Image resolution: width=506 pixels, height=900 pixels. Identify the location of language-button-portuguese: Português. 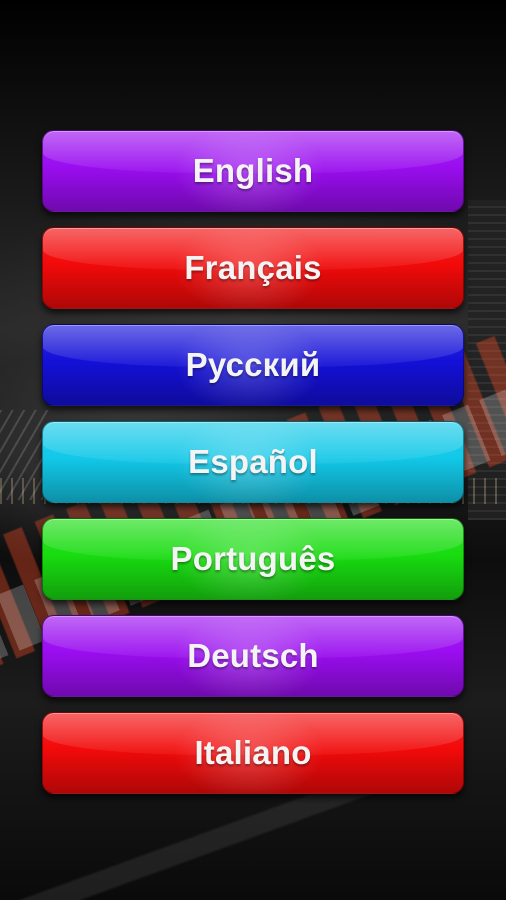
(253, 559).